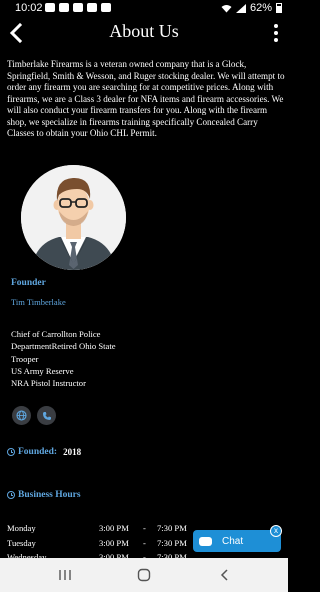 The image size is (320, 592). I want to click on bio-line: NRA Pistol Instructor, so click(48, 383).